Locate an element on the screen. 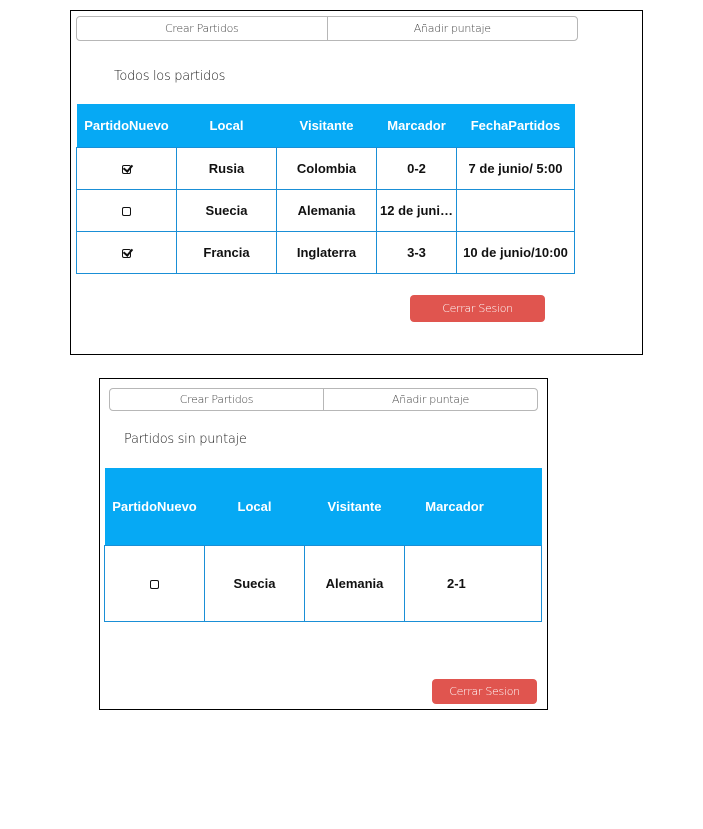 The image size is (703, 829). section-title: Todos los partidos is located at coordinates (170, 76).